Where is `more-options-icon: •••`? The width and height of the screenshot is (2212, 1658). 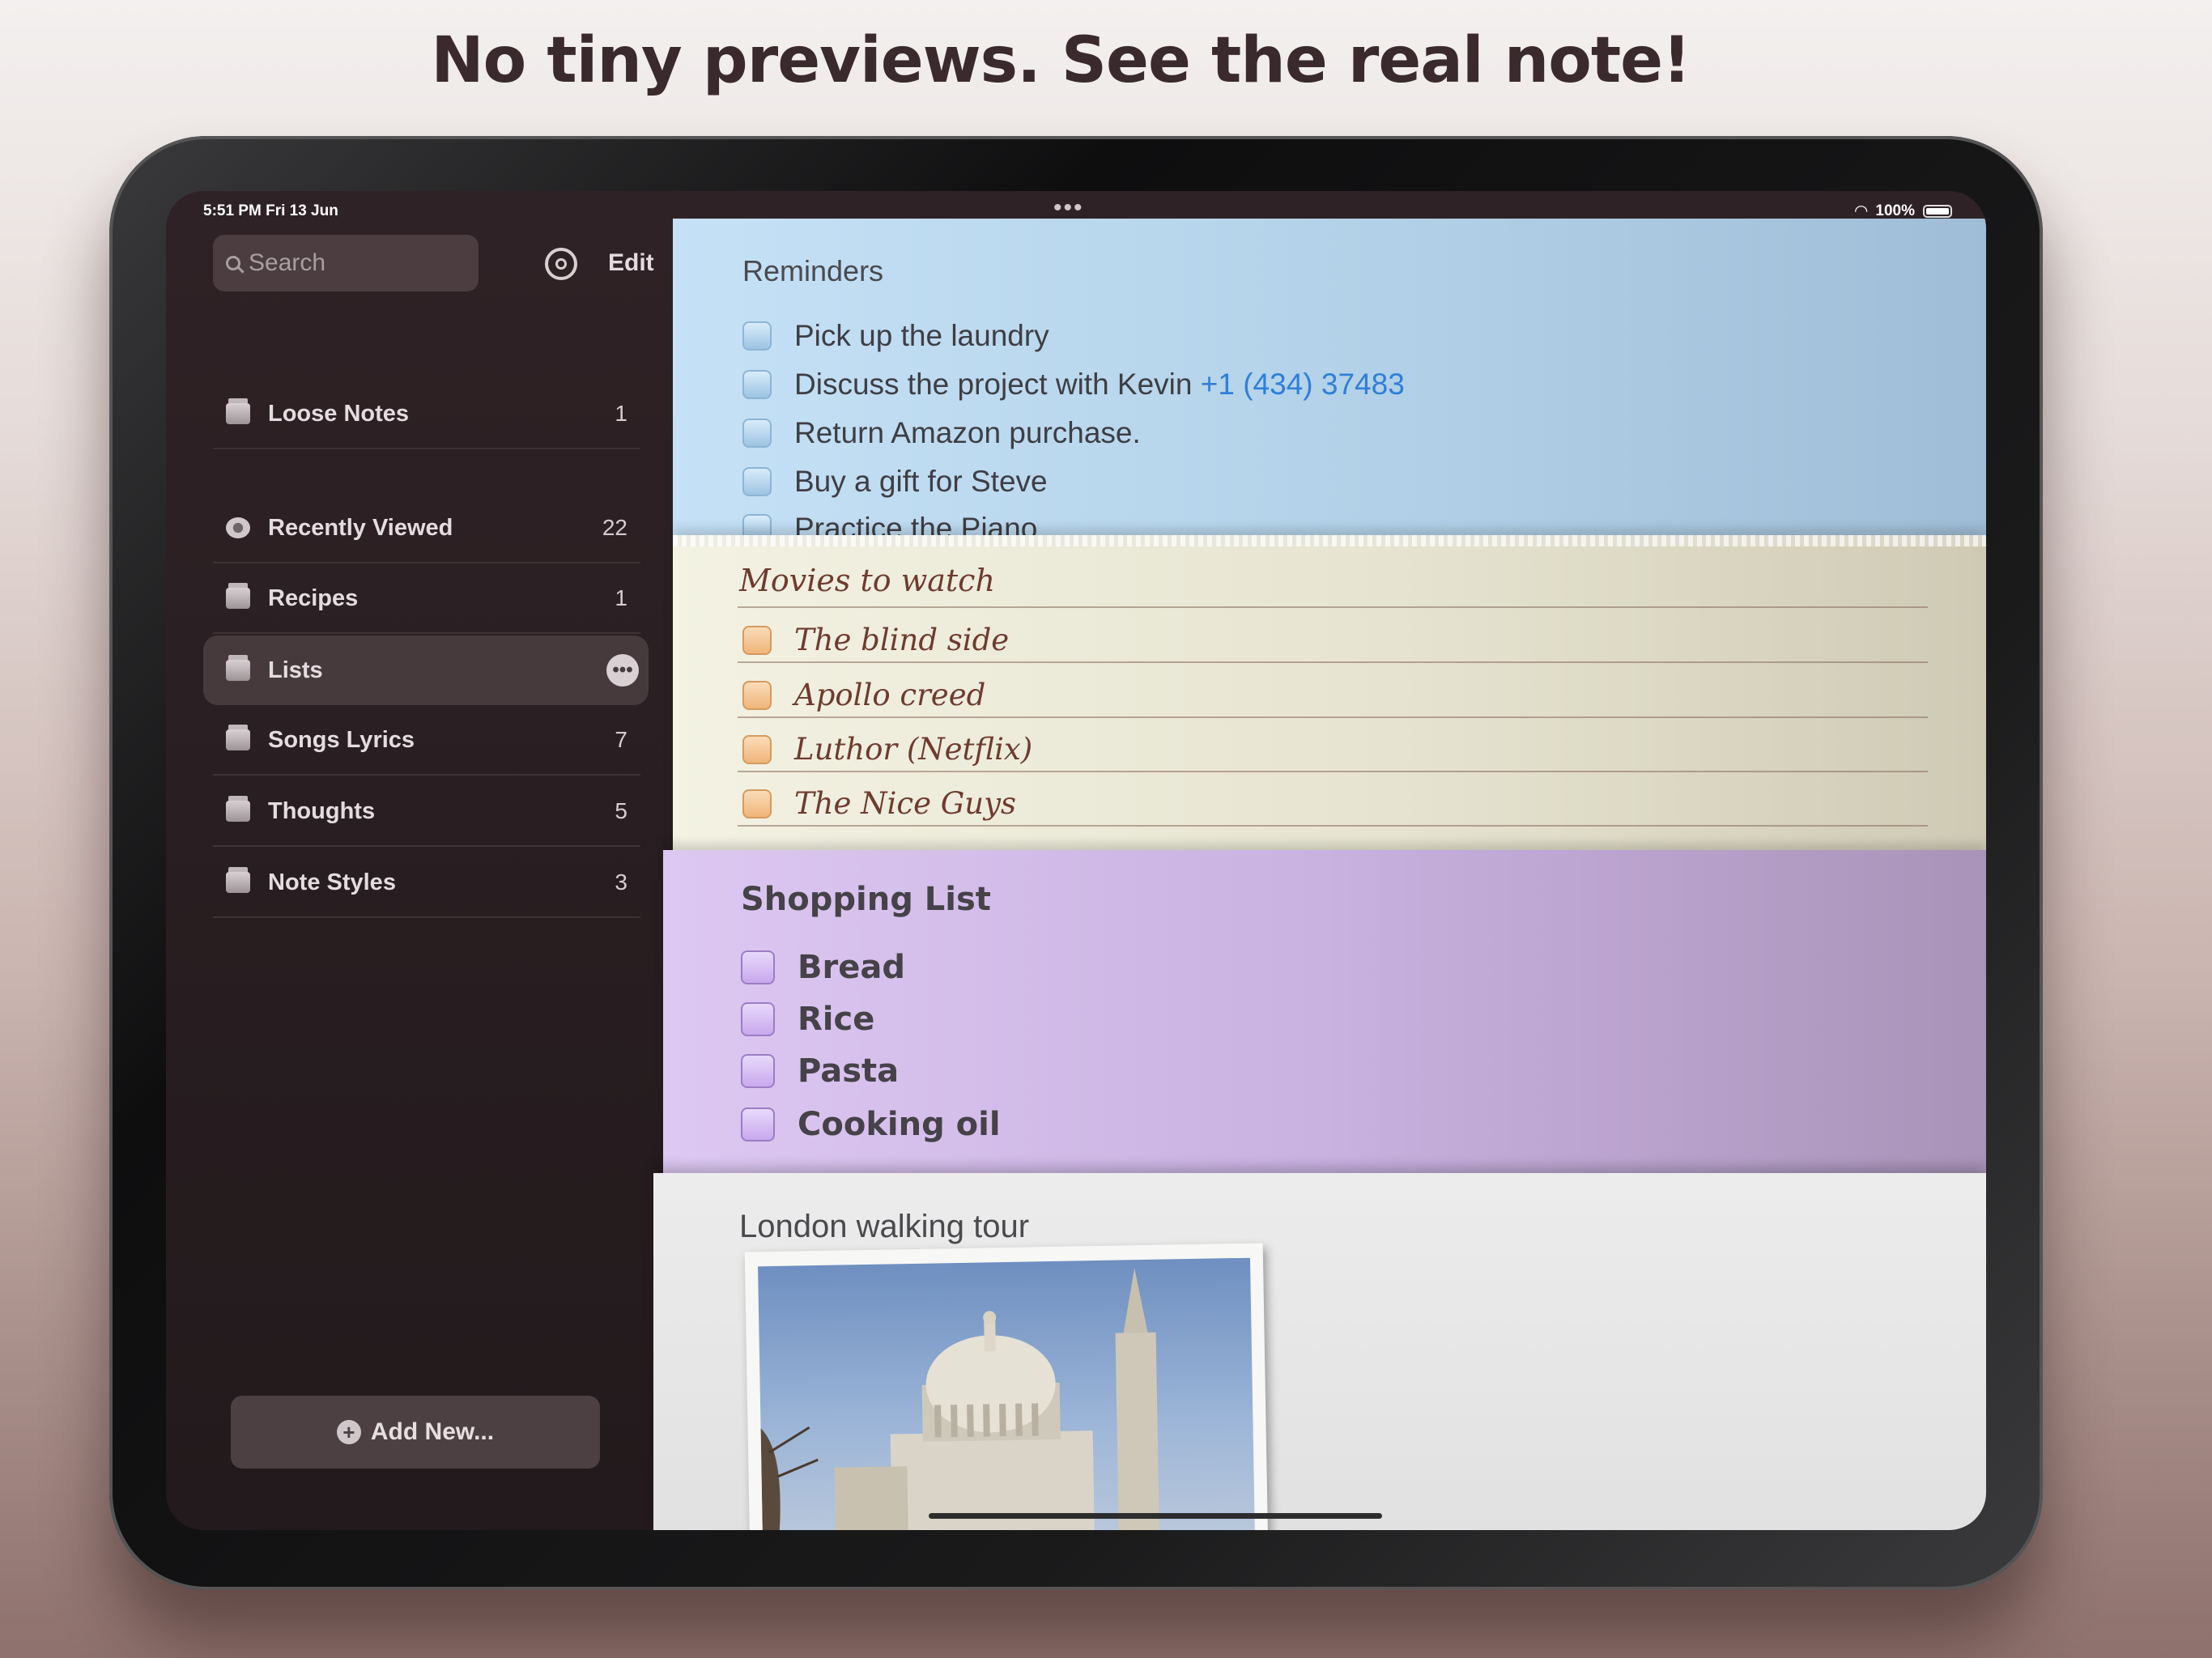
more-options-icon: ••• is located at coordinates (623, 670).